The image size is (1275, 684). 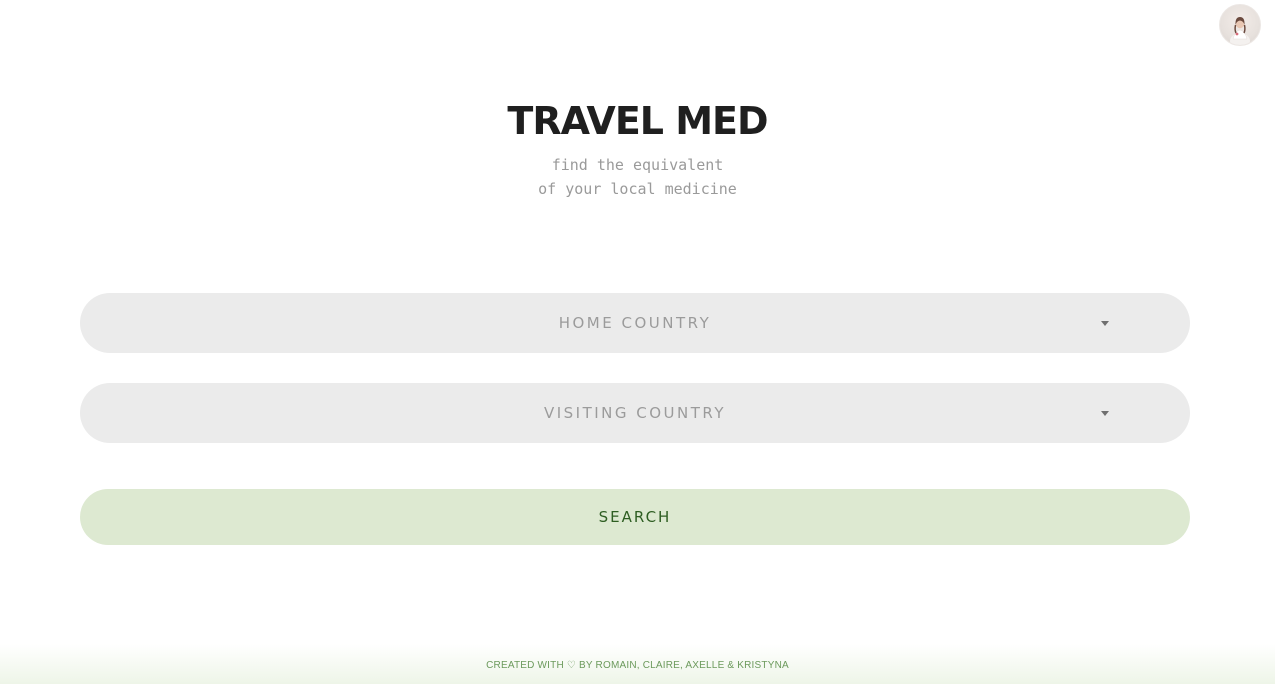 I want to click on home-country-label: HOME COUNTRY, so click(x=635, y=323).